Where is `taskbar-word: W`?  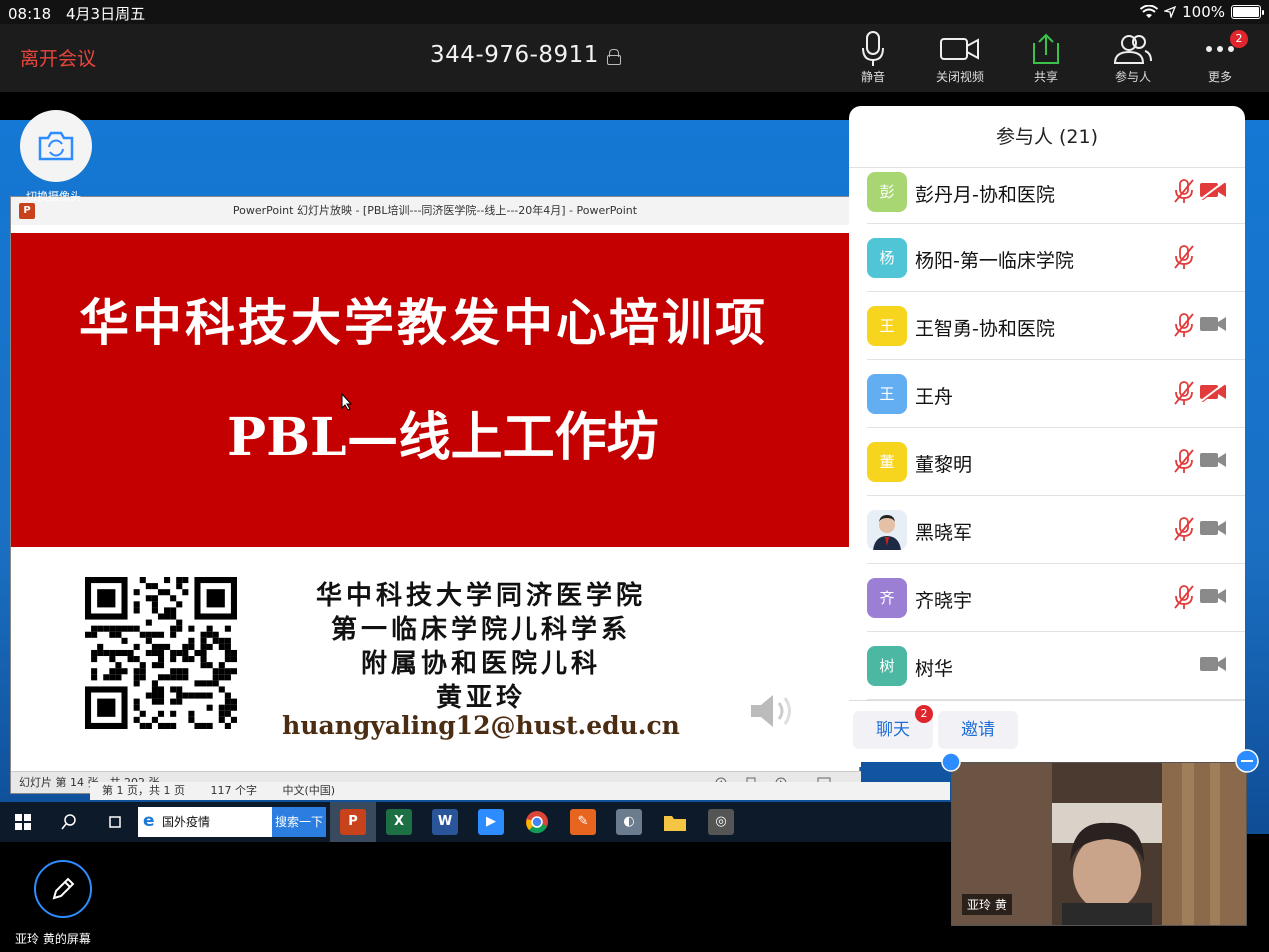 taskbar-word: W is located at coordinates (445, 822).